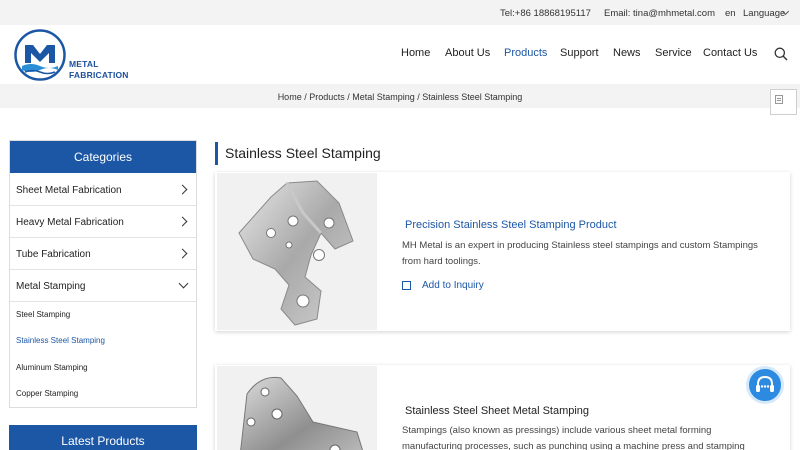 The image size is (800, 450). Describe the element at coordinates (183, 283) in the screenshot. I see `chevron-down-icon` at that location.